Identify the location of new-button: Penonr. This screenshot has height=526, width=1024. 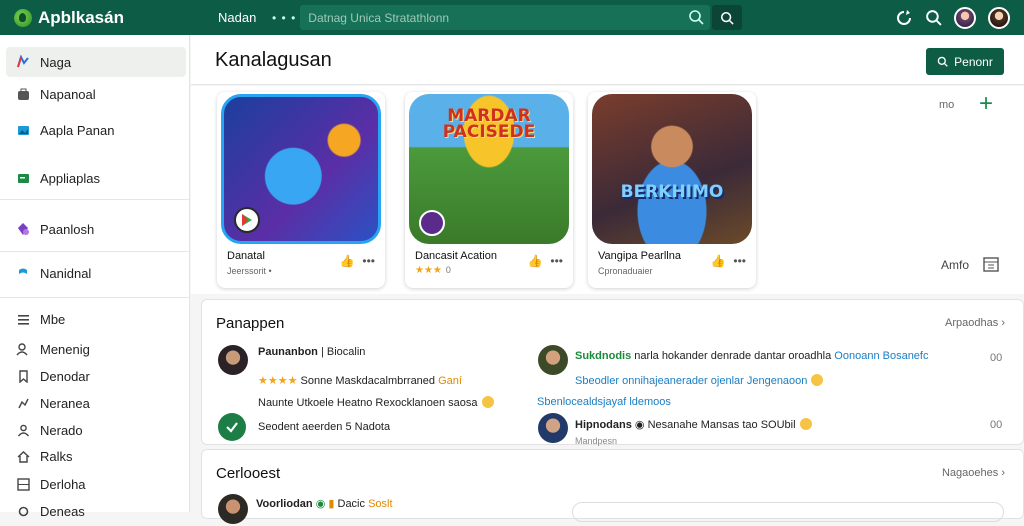
(965, 61).